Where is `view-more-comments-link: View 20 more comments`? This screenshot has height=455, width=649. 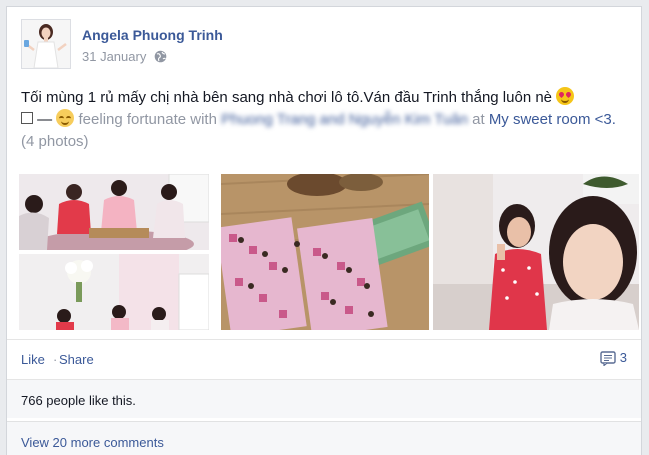
view-more-comments-link: View 20 more comments is located at coordinates (92, 442).